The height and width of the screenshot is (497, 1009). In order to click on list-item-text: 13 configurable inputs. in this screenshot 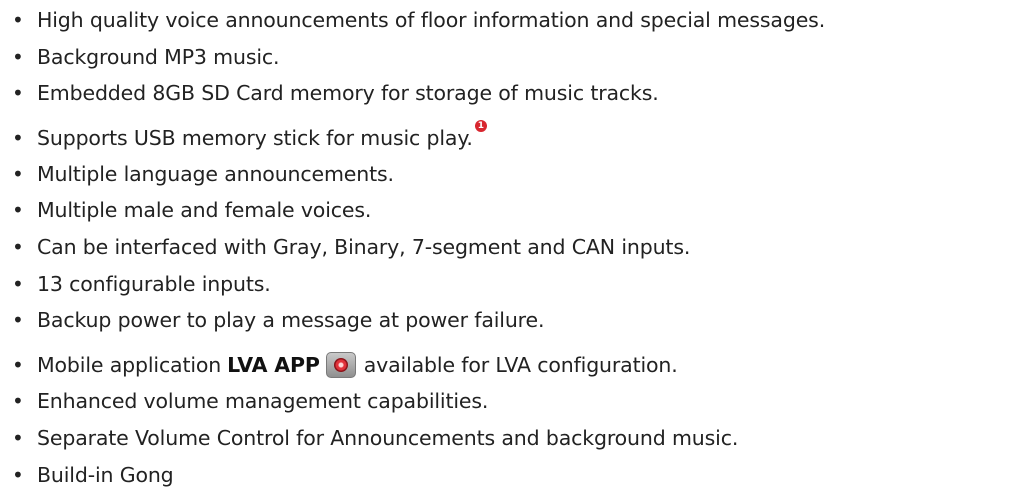, I will do `click(154, 284)`.